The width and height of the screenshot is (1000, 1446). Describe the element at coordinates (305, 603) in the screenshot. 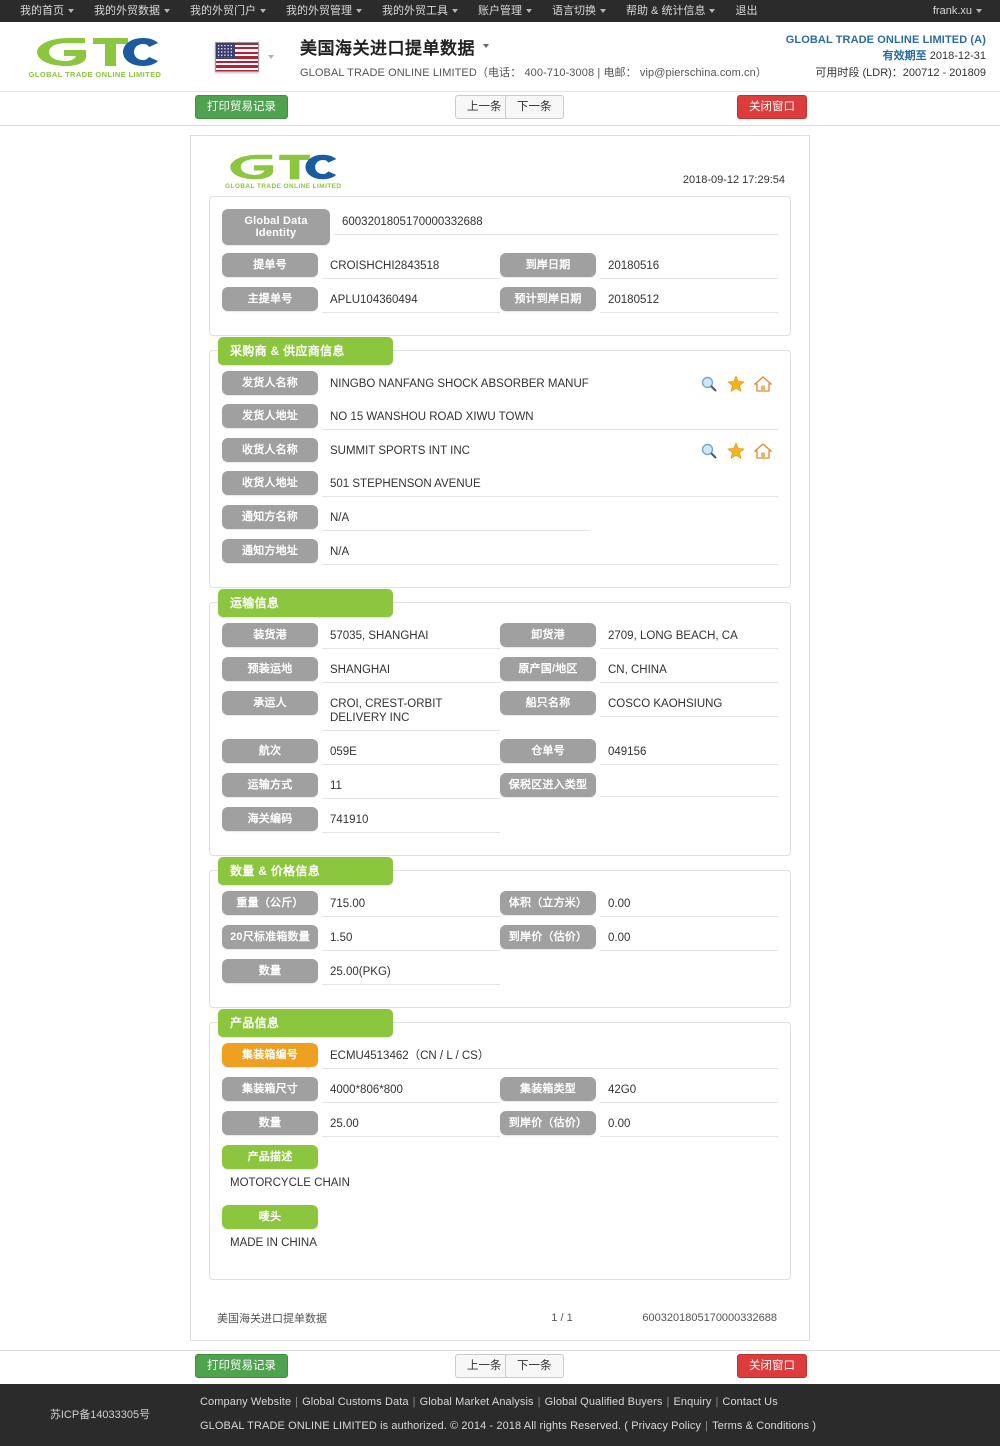

I see `transport-panel-title: 运输信息` at that location.